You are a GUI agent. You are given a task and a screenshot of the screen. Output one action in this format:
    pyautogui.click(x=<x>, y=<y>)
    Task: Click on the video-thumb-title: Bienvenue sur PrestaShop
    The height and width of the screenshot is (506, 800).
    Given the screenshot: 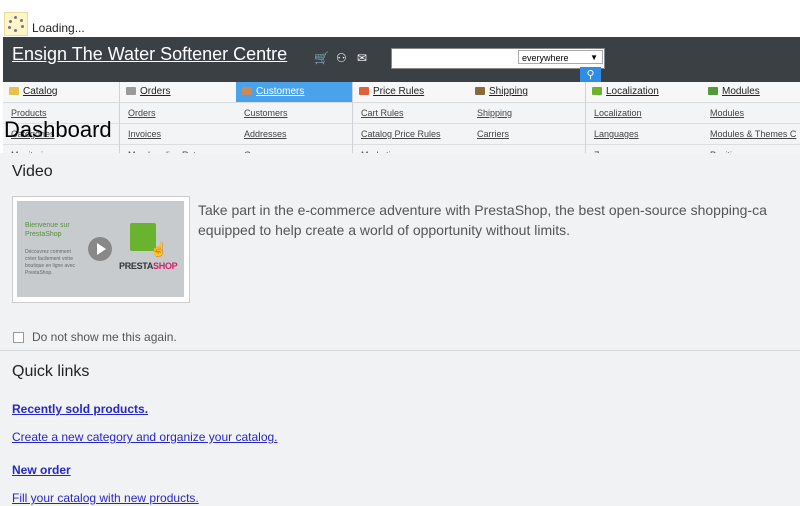 What is the action you would take?
    pyautogui.click(x=47, y=230)
    